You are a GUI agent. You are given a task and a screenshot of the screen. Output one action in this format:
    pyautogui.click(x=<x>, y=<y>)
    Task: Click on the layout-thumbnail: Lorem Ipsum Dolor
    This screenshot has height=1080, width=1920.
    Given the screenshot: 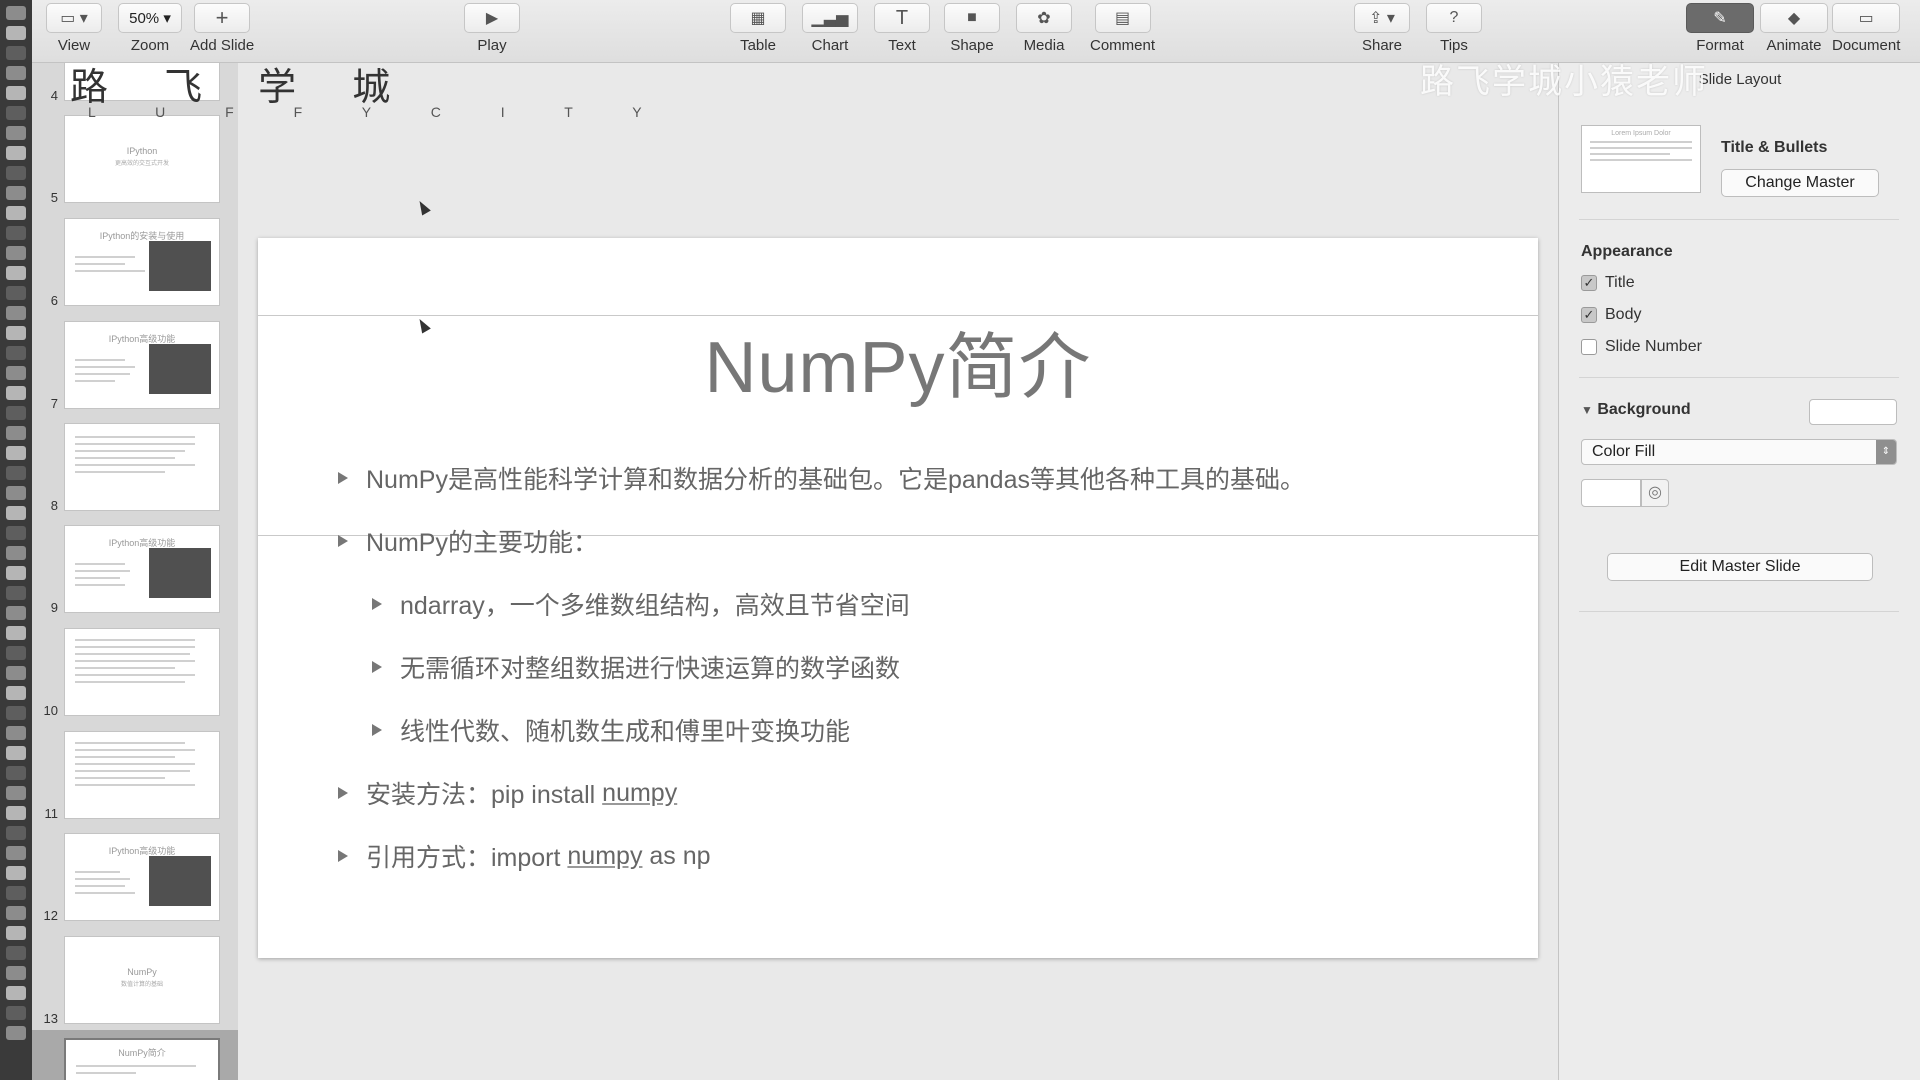 What is the action you would take?
    pyautogui.click(x=1641, y=159)
    